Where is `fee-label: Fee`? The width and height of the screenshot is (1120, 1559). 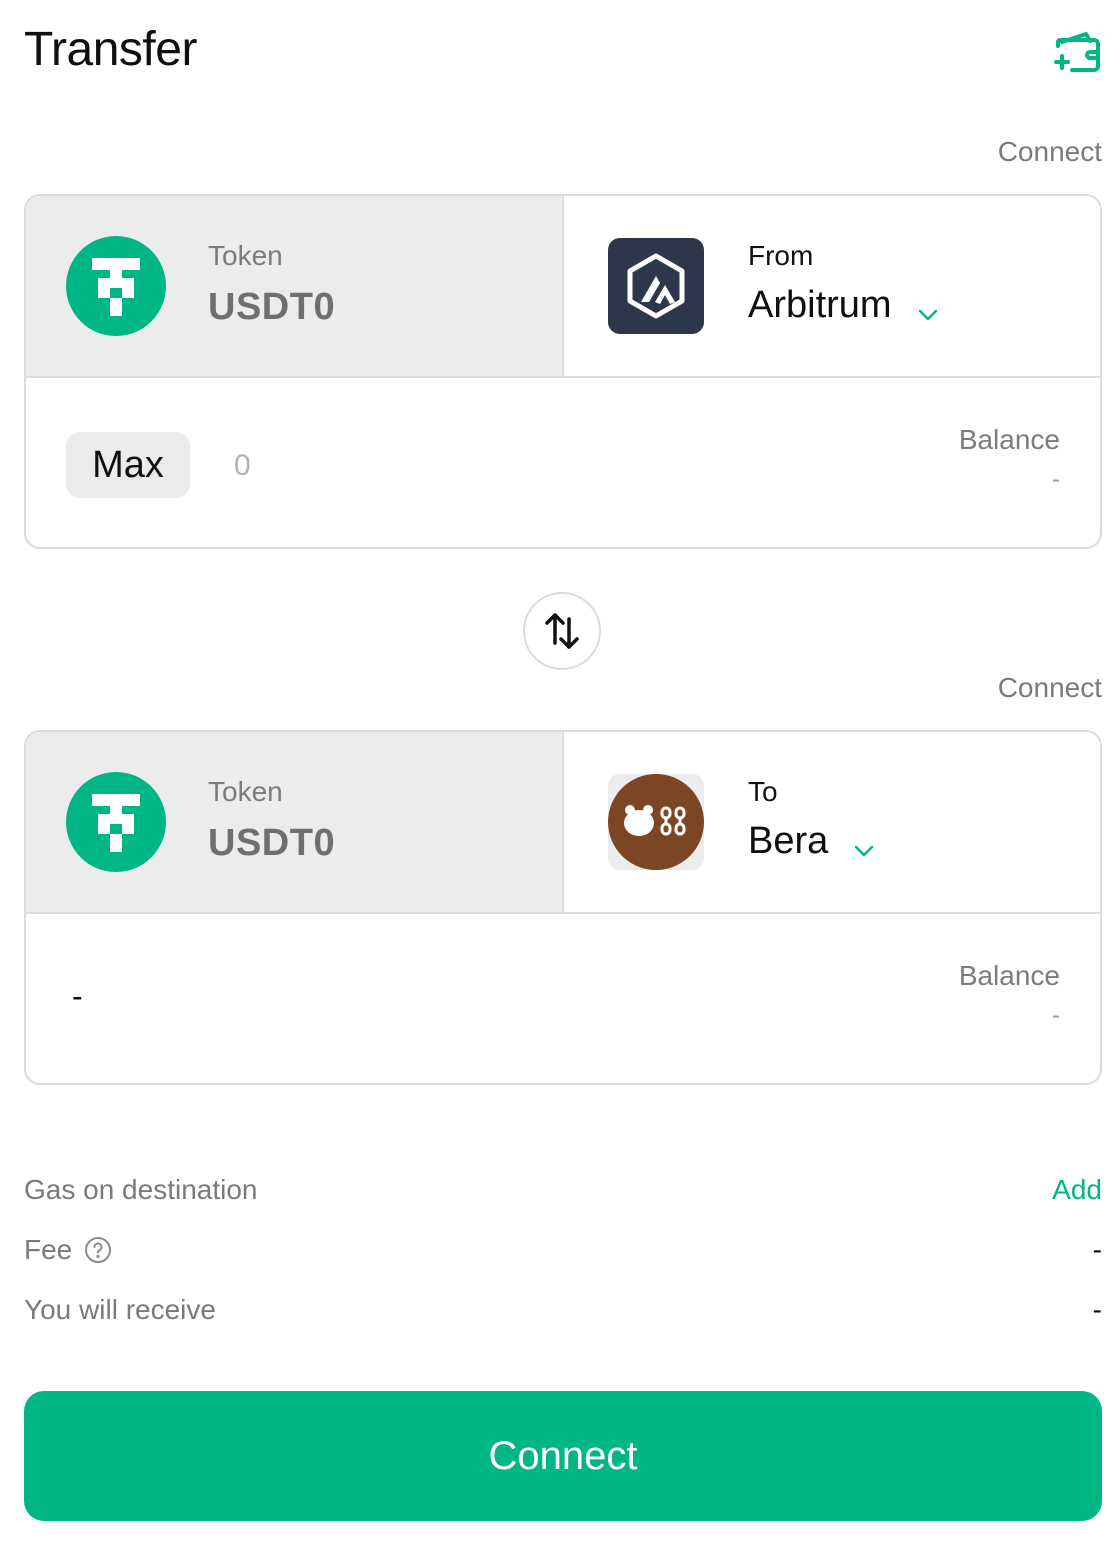 fee-label: Fee is located at coordinates (48, 1249).